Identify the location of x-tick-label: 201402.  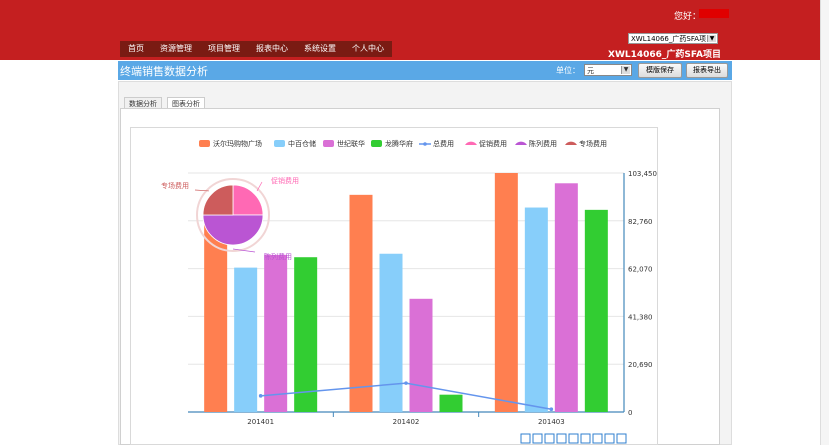
(406, 422).